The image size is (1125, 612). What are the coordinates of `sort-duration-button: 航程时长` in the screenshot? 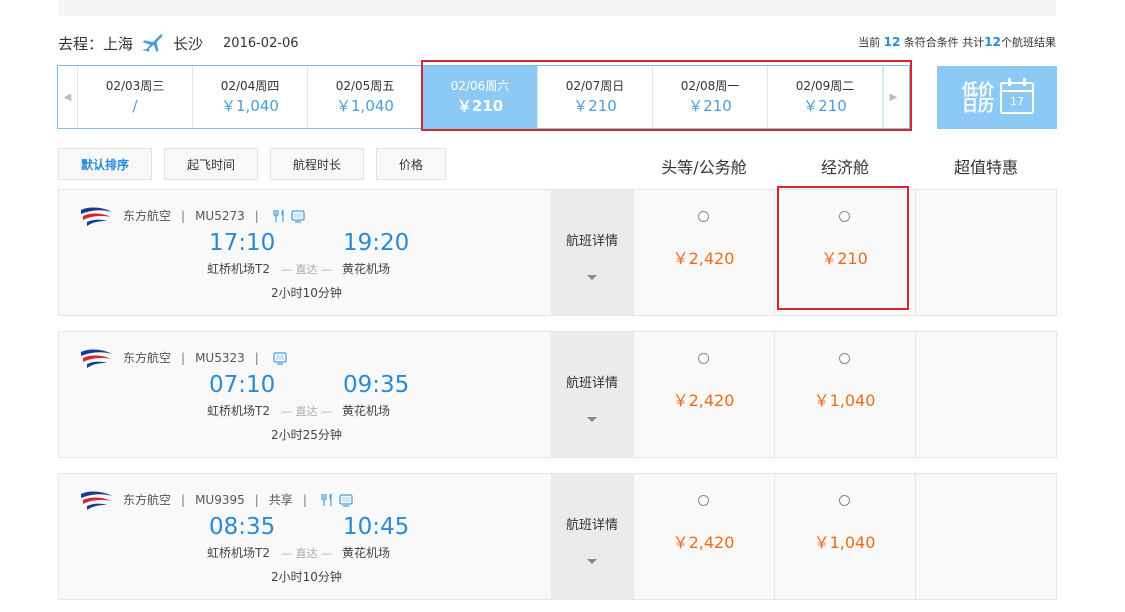 It's located at (317, 164).